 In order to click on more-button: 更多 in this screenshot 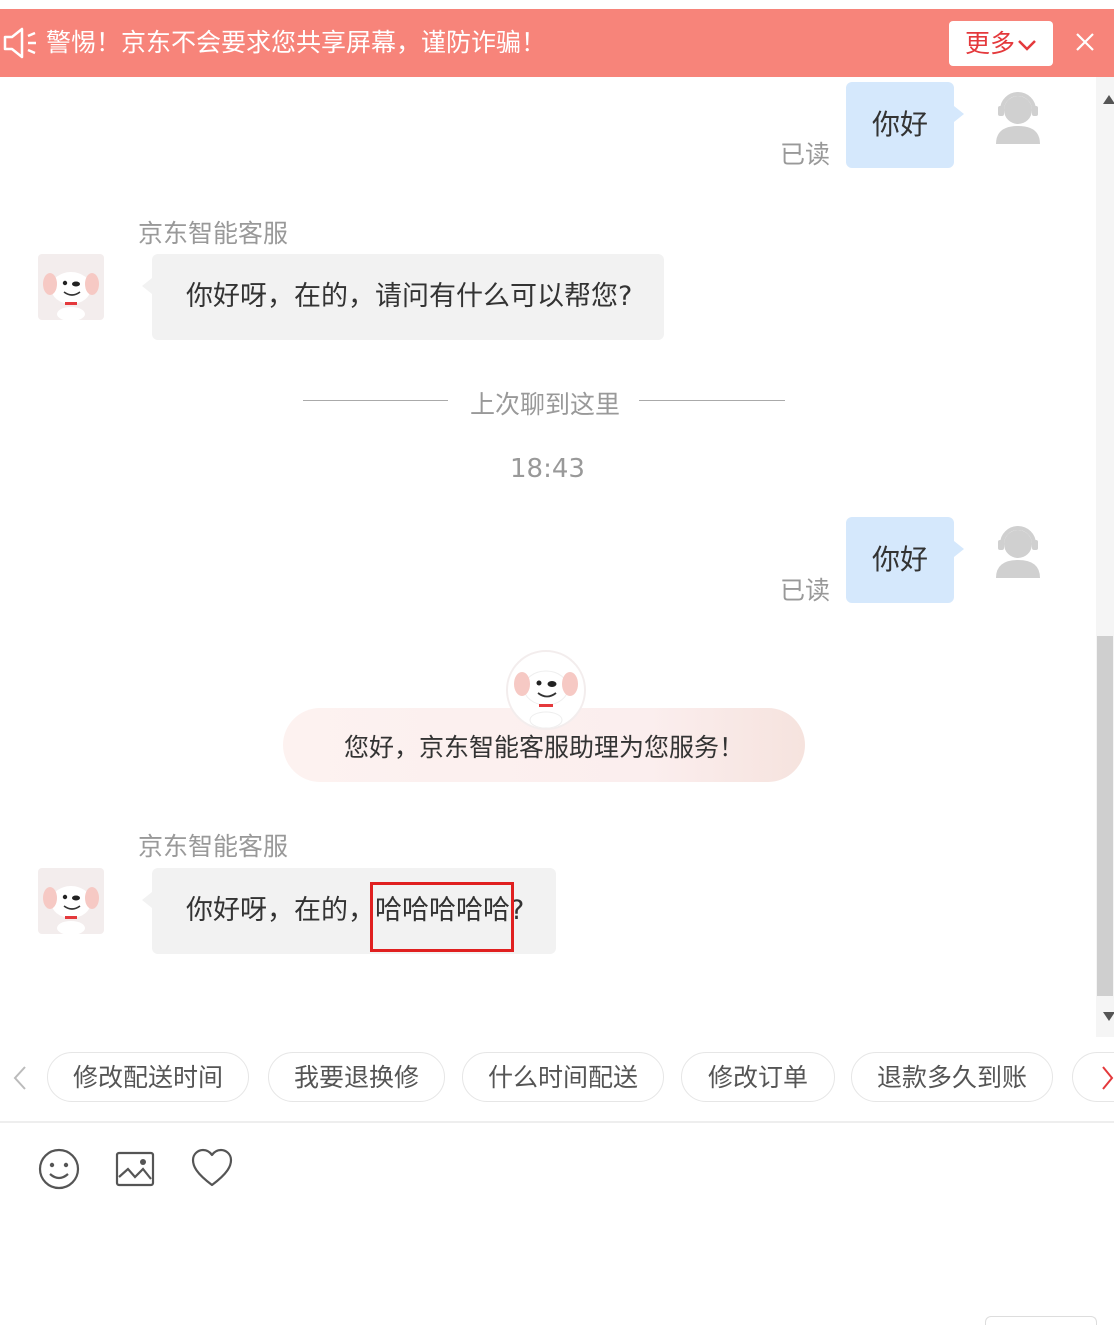, I will do `click(1001, 43)`.